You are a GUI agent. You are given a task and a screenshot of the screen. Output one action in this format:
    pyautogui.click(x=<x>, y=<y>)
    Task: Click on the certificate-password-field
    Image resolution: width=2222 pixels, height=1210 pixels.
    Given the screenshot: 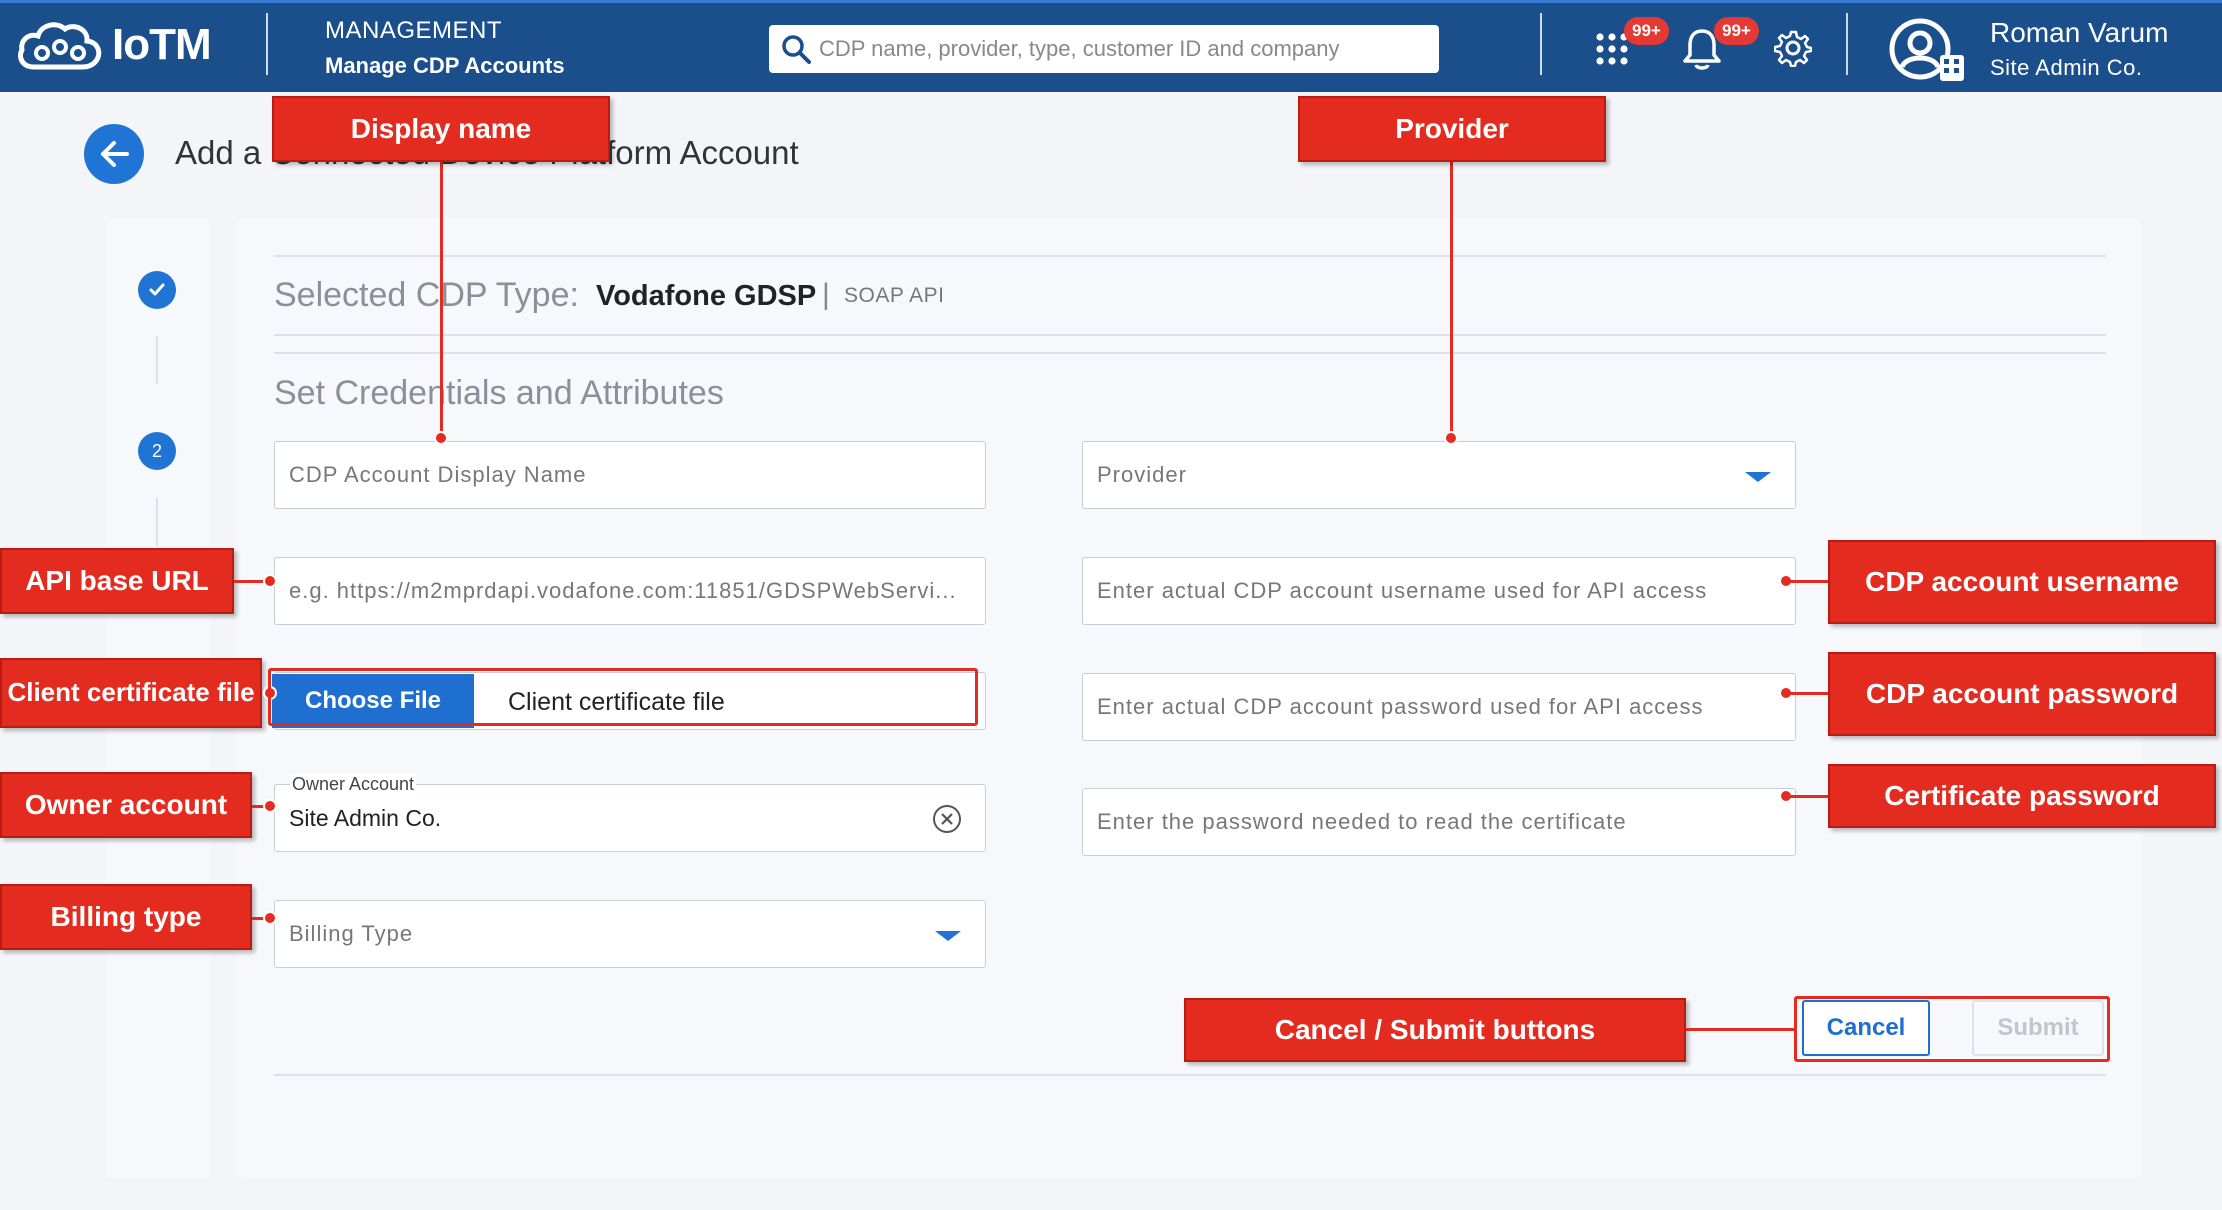 What is the action you would take?
    pyautogui.click(x=1439, y=822)
    